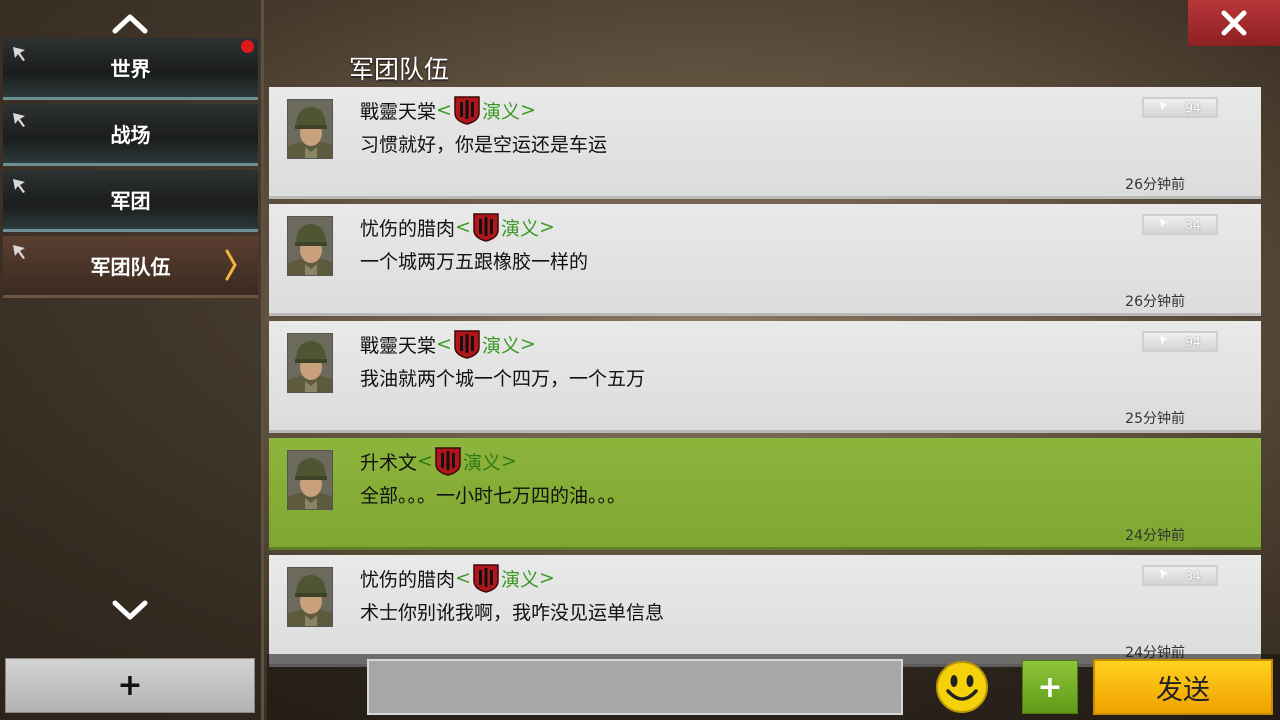 This screenshot has height=720, width=1280. I want to click on send-button: 发送, so click(1183, 687).